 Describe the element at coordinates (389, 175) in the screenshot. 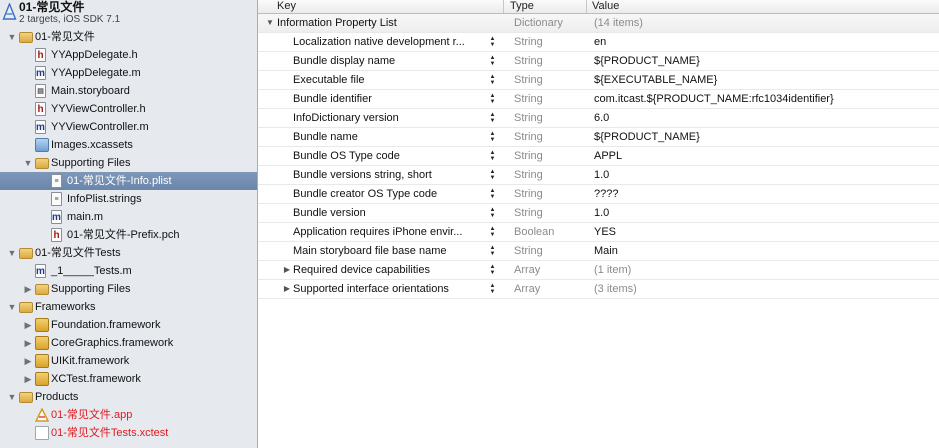

I see `plist-key: Bundle versions string, short` at that location.